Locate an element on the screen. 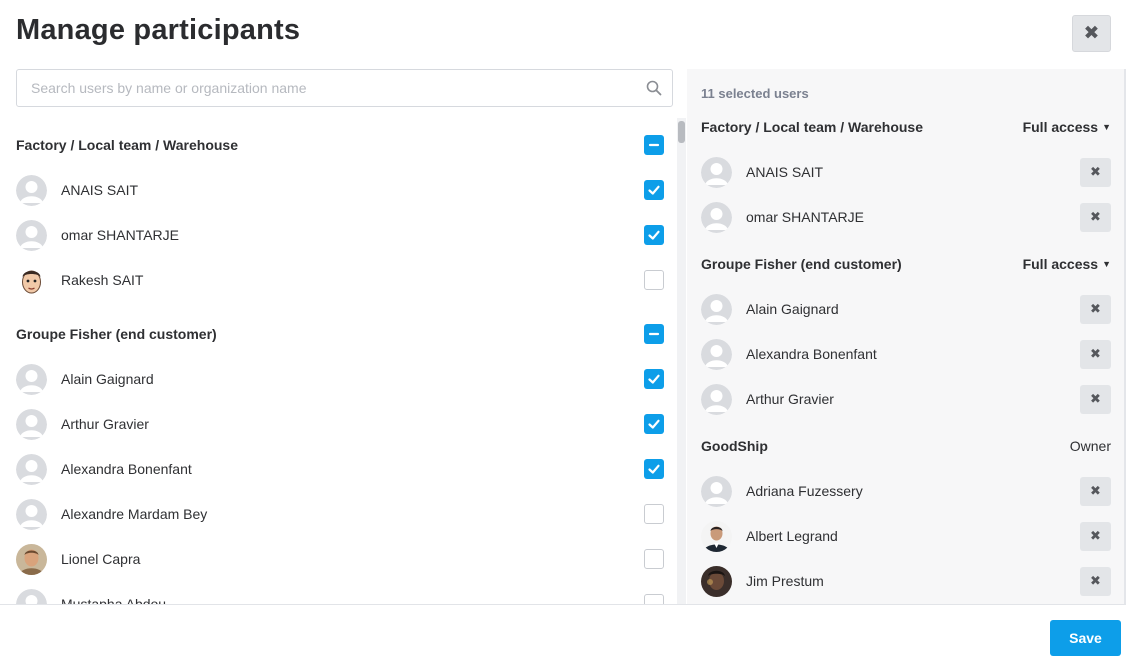 The width and height of the screenshot is (1126, 666). selected-user-row: omar SHANTARJE ✖ is located at coordinates (906, 217).